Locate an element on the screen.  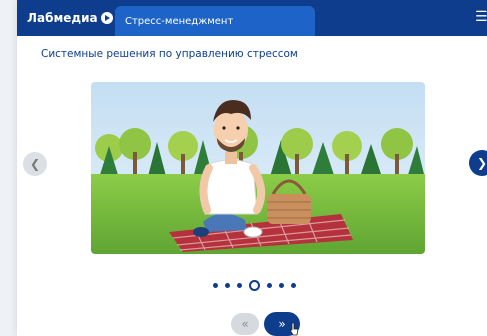
slide-subtitle: Системные решения по управлению стрессом is located at coordinates (169, 54).